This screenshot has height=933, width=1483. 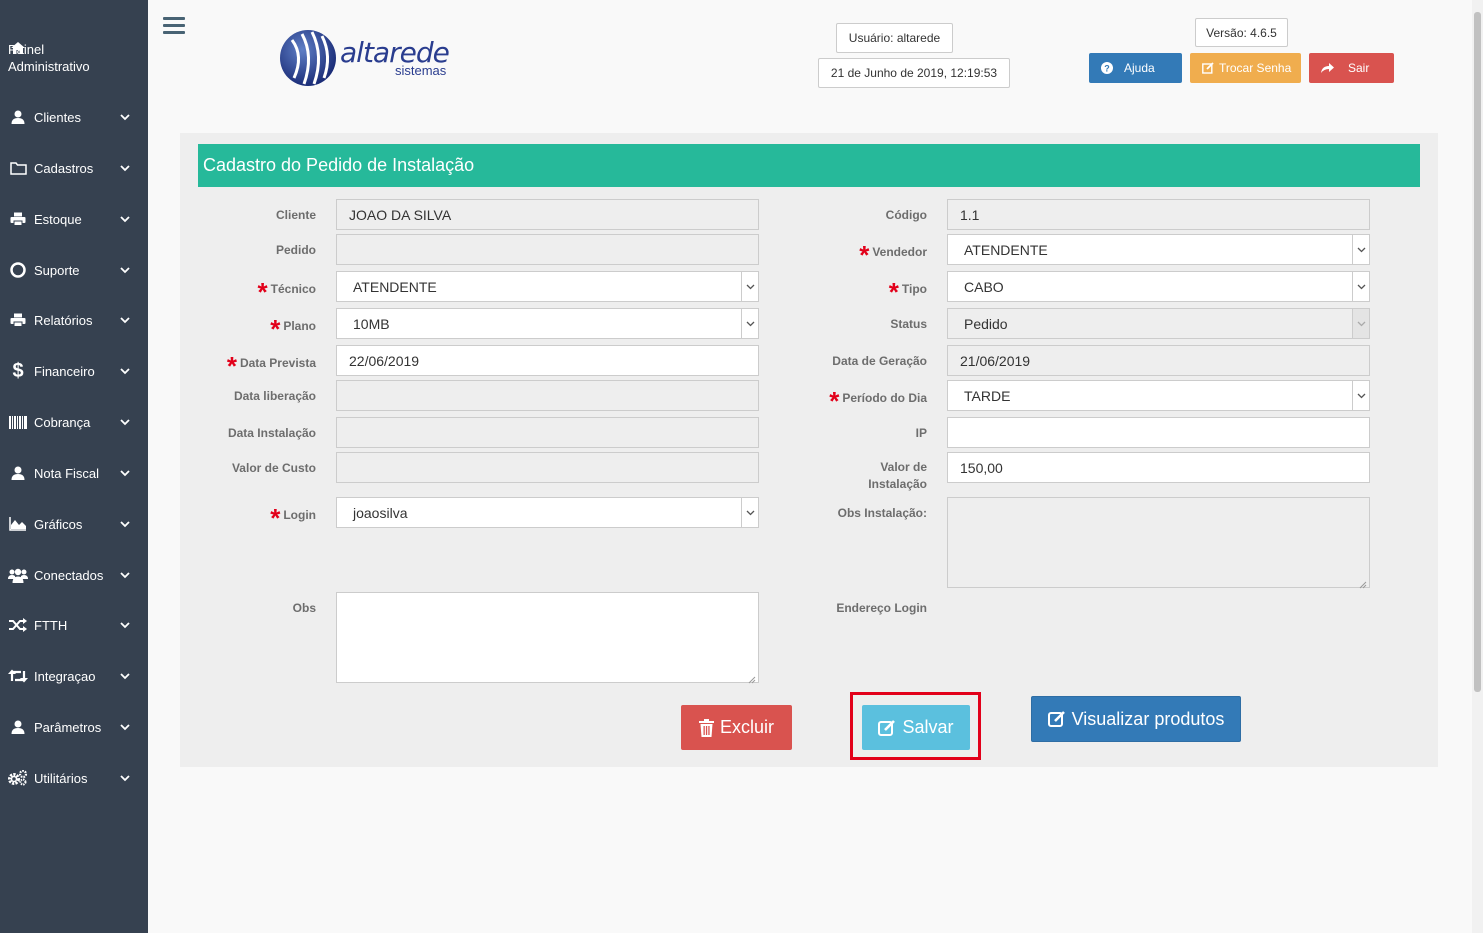 What do you see at coordinates (1148, 718) in the screenshot?
I see `view-products-button-label: Visualizar produtos` at bounding box center [1148, 718].